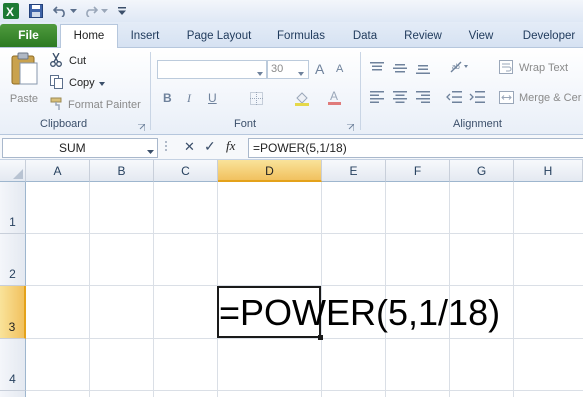 The width and height of the screenshot is (583, 397). Describe the element at coordinates (423, 36) in the screenshot. I see `tab-review: Review` at that location.